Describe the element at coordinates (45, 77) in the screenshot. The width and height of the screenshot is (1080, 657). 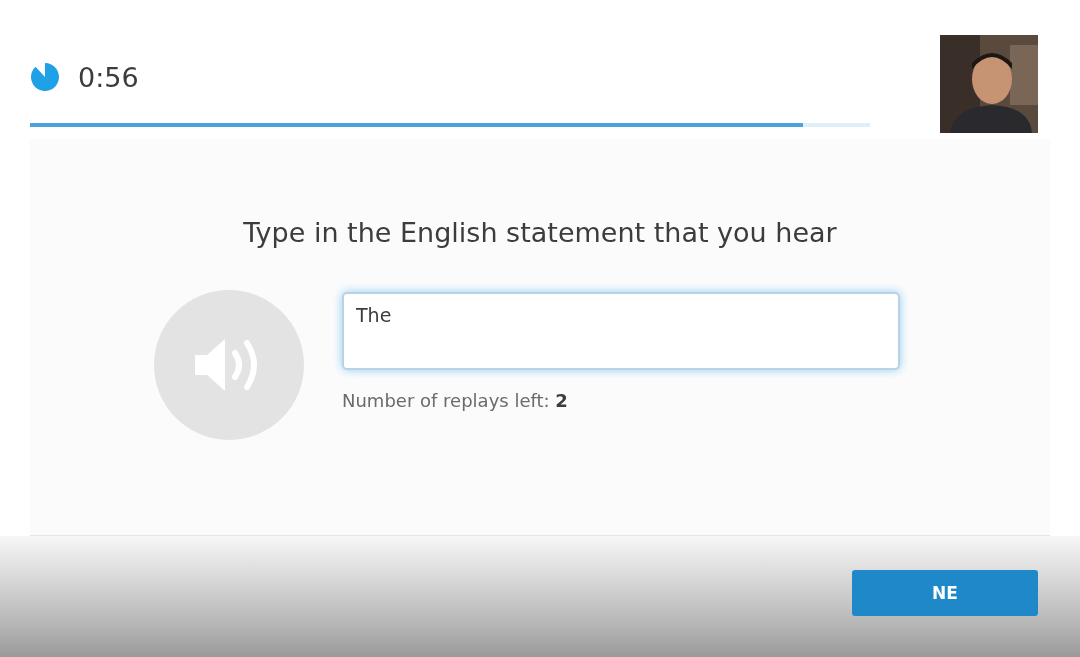
I see `timer-icon` at that location.